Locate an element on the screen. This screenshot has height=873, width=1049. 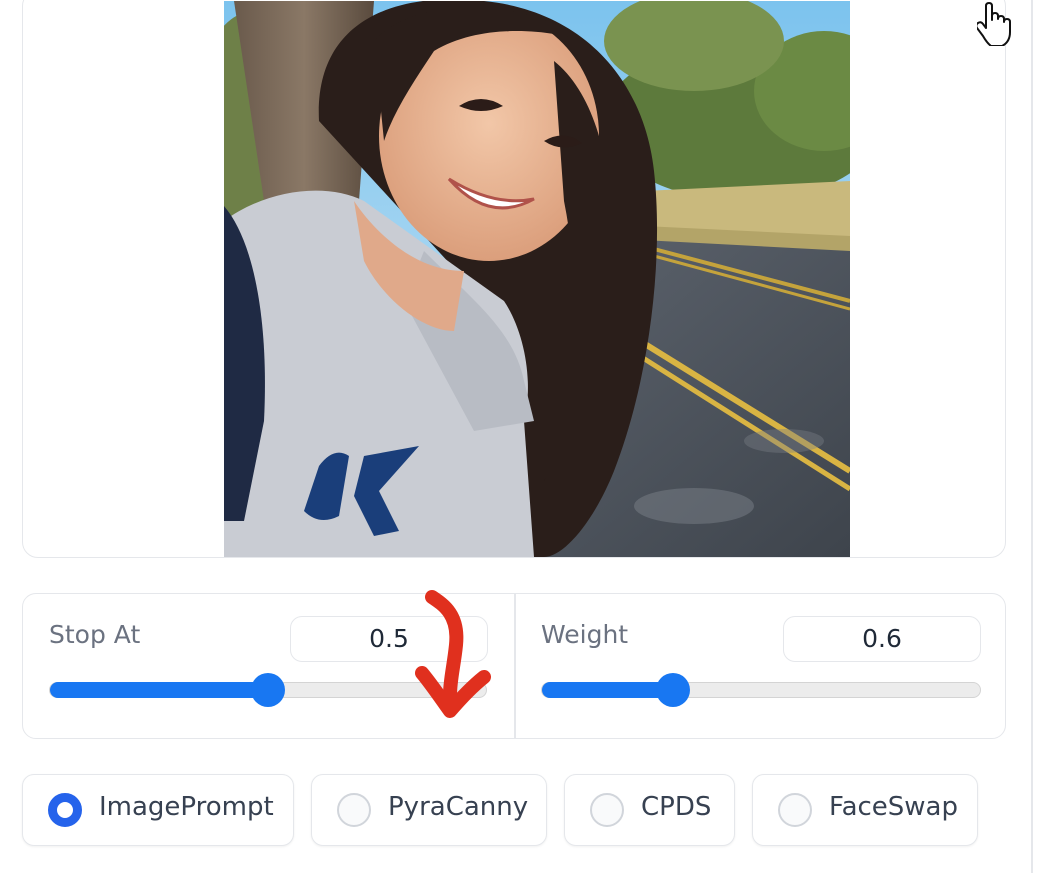
radio-option-cpds: CPDS is located at coordinates (649, 810).